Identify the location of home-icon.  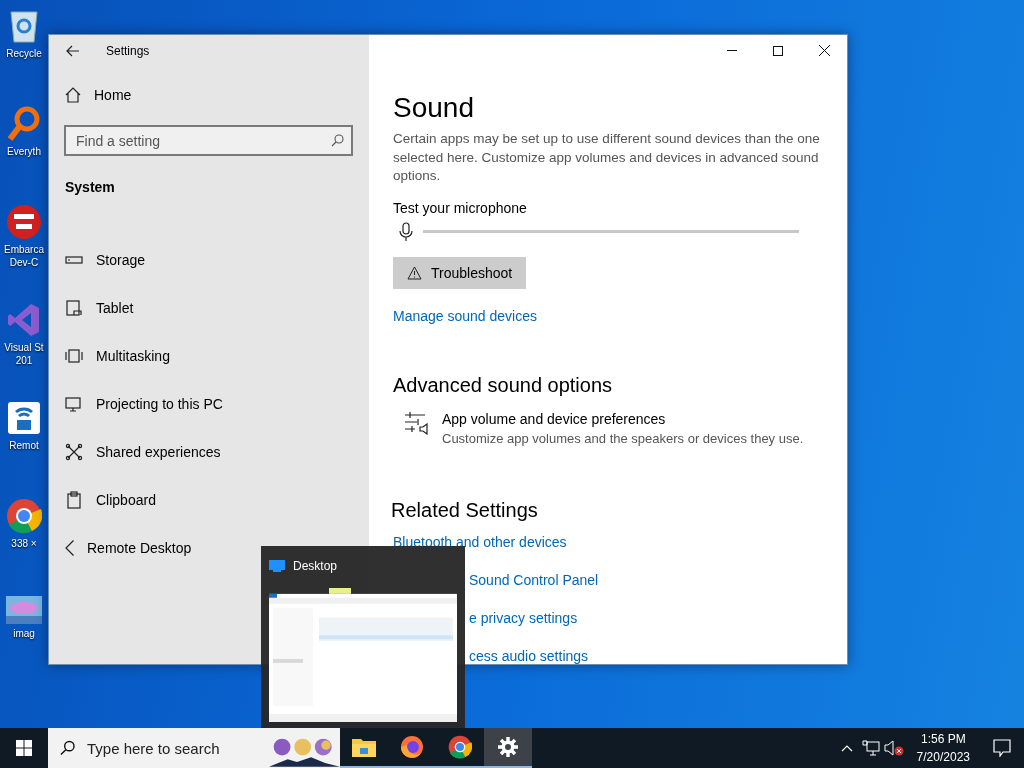
(73, 95).